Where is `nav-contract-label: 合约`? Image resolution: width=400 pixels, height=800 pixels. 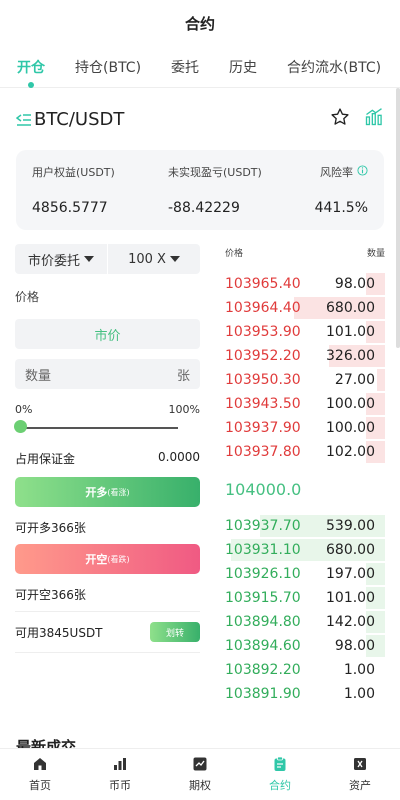
nav-contract-label: 合约 is located at coordinates (280, 785).